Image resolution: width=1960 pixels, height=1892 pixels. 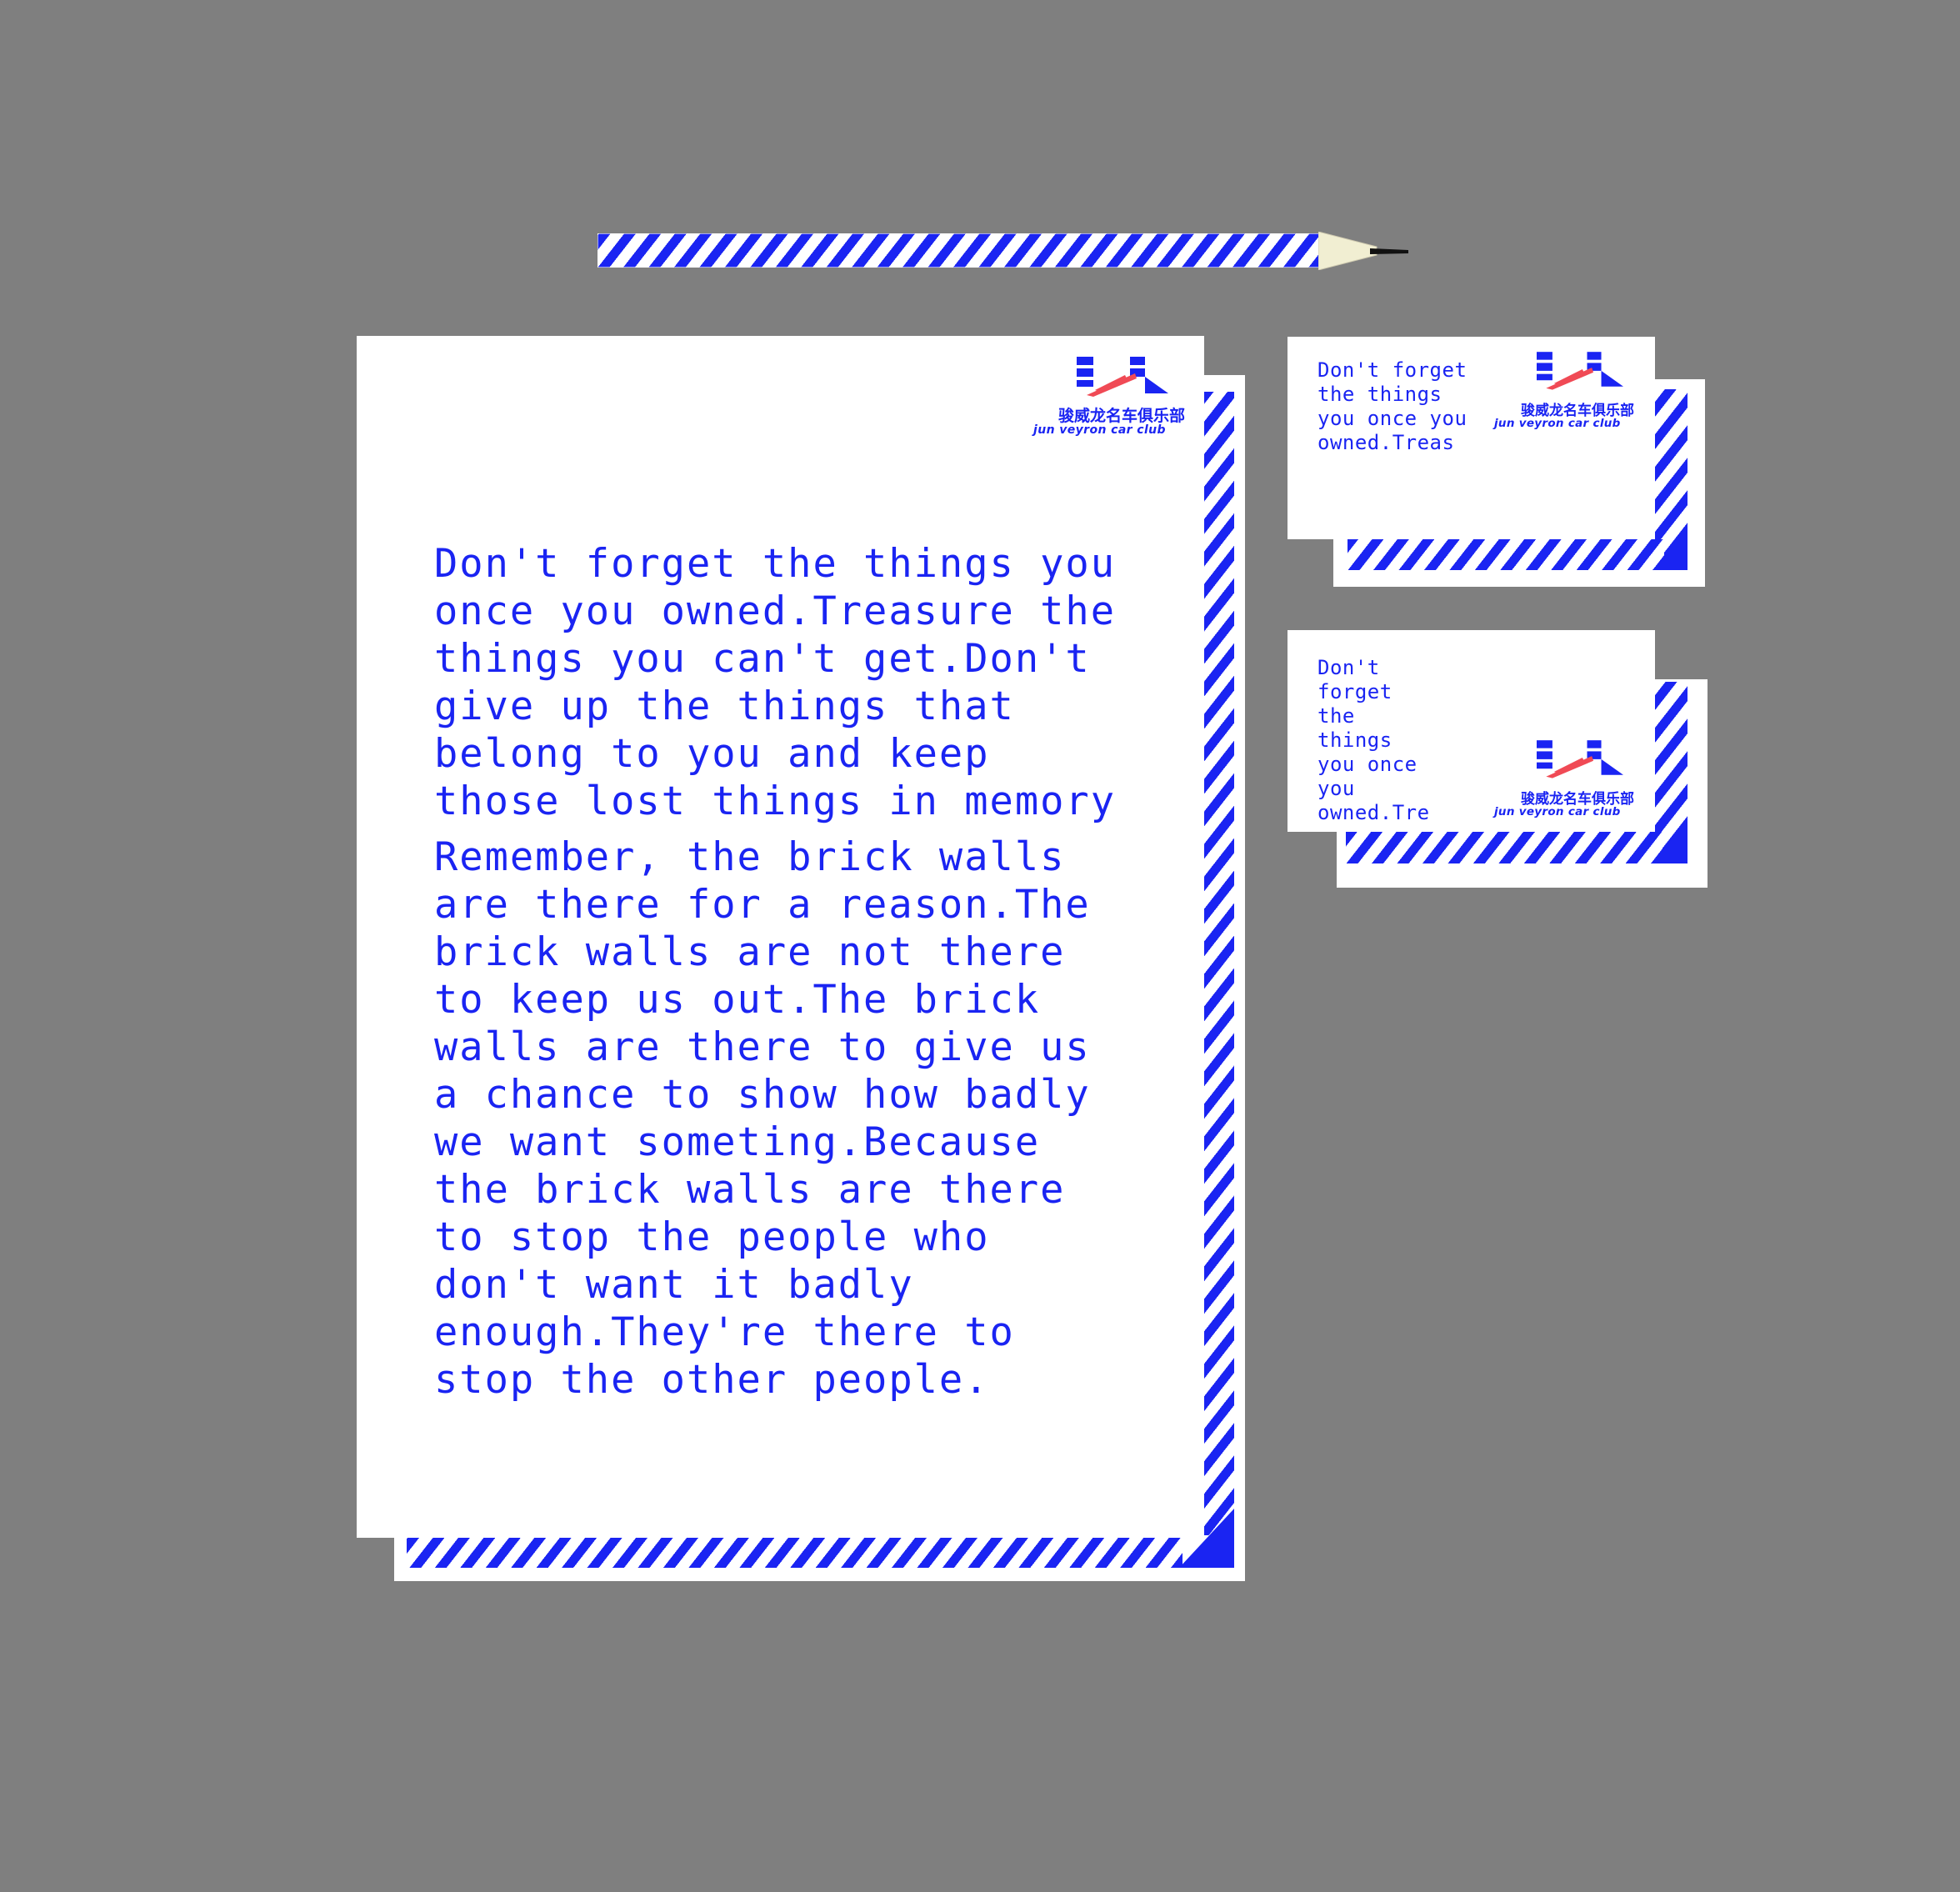 I want to click on letterhead-stripe-bottom, so click(x=794, y=1553).